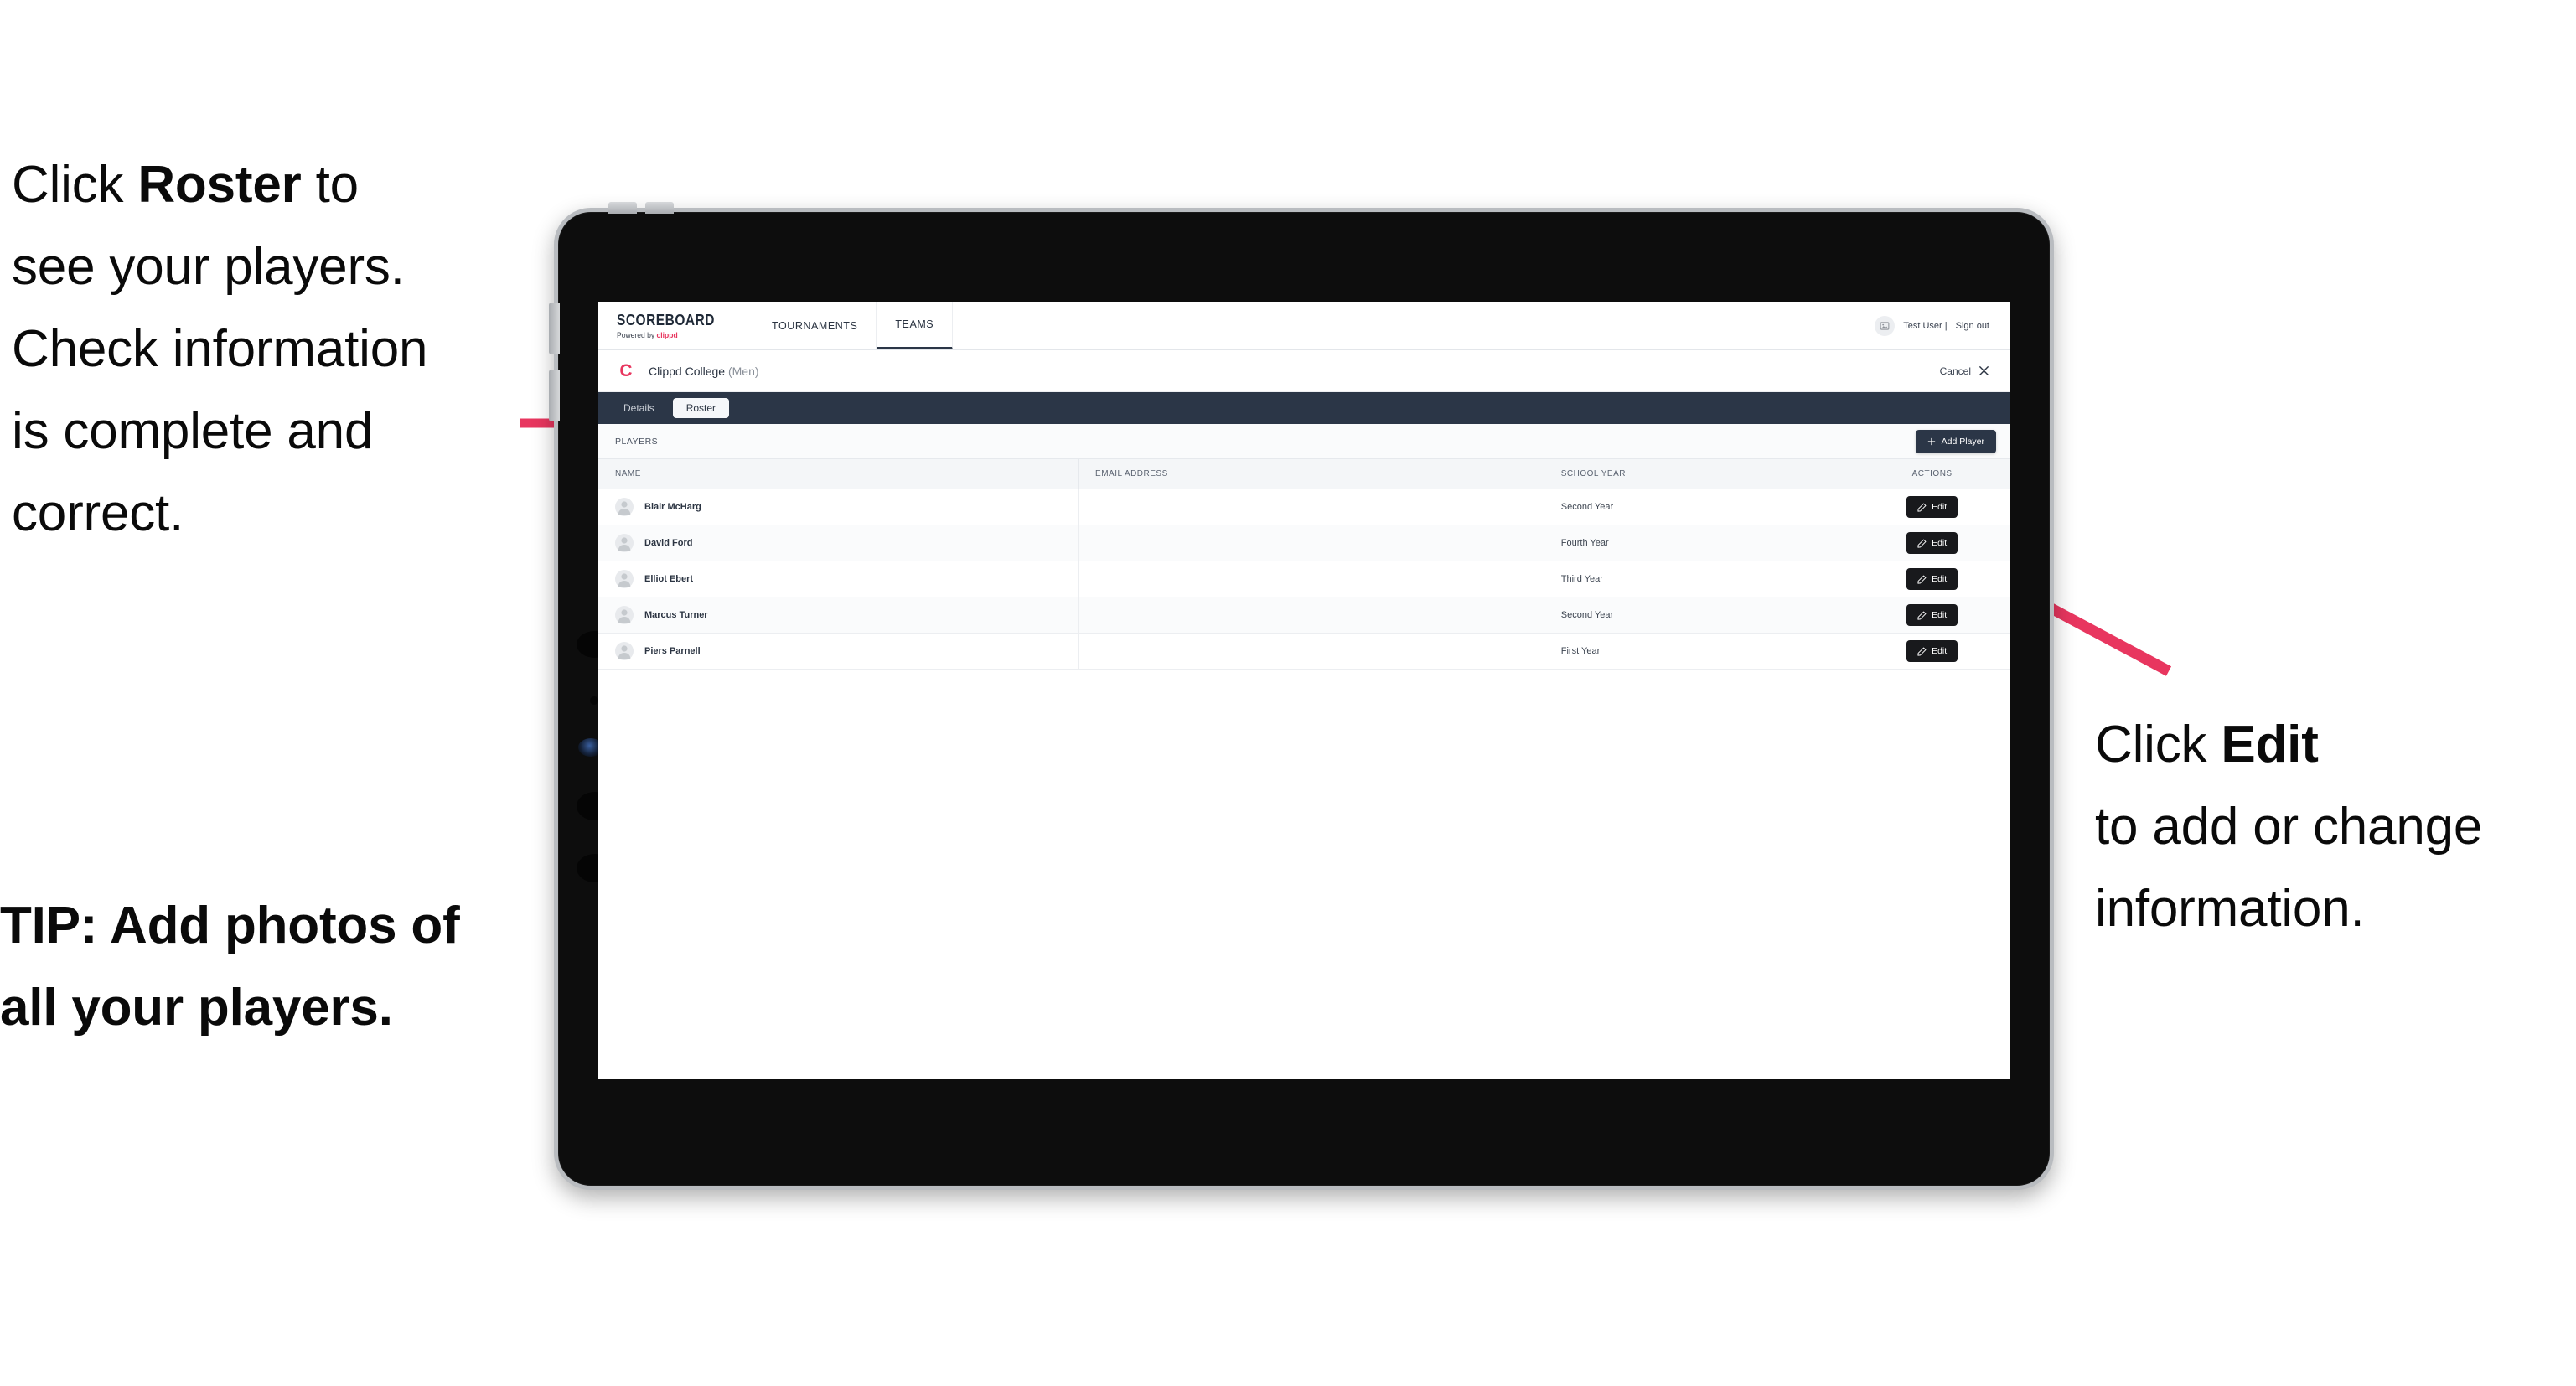  I want to click on nav-tab-tournaments: TOURNAMENTS, so click(815, 325).